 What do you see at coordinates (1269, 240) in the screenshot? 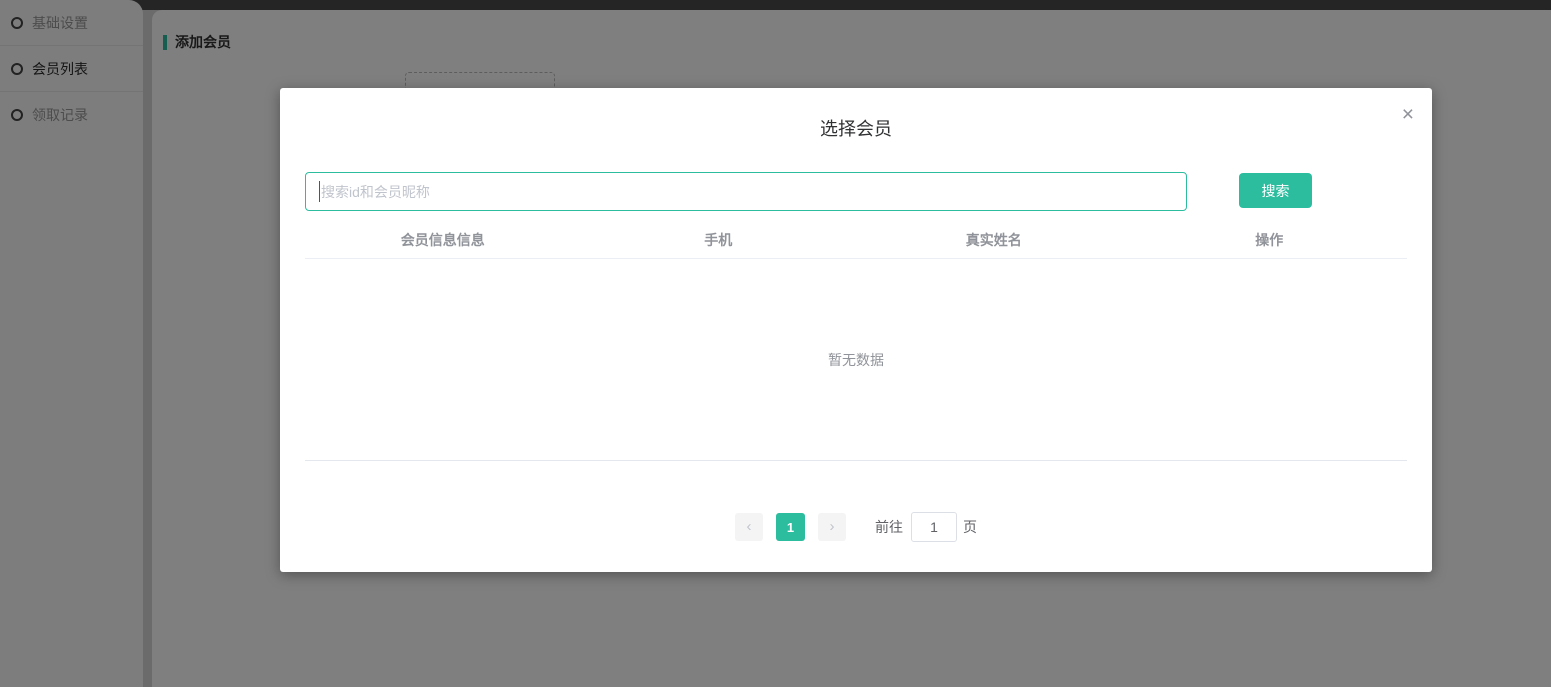
I see `column-header-actions: 操作` at bounding box center [1269, 240].